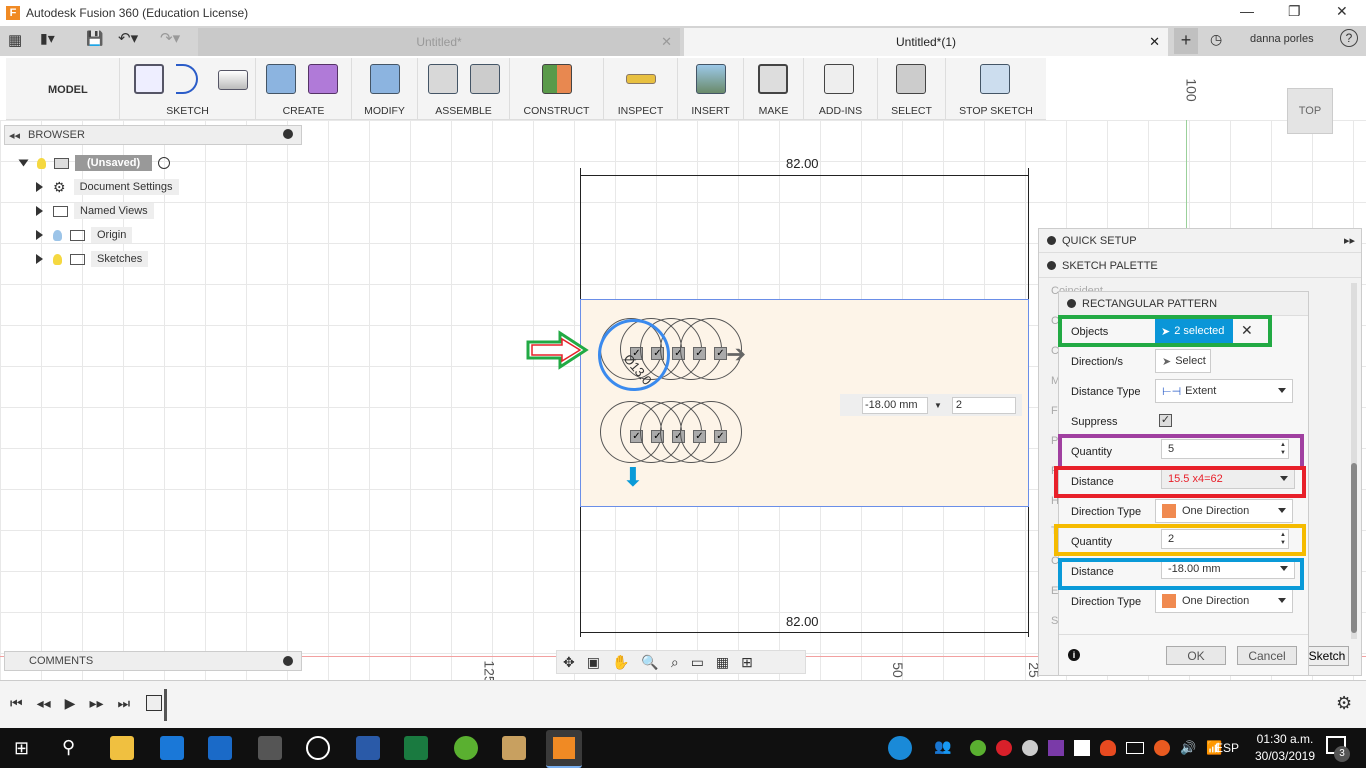 This screenshot has height=768, width=1366. I want to click on utorrent-tray-icon, so click(978, 748).